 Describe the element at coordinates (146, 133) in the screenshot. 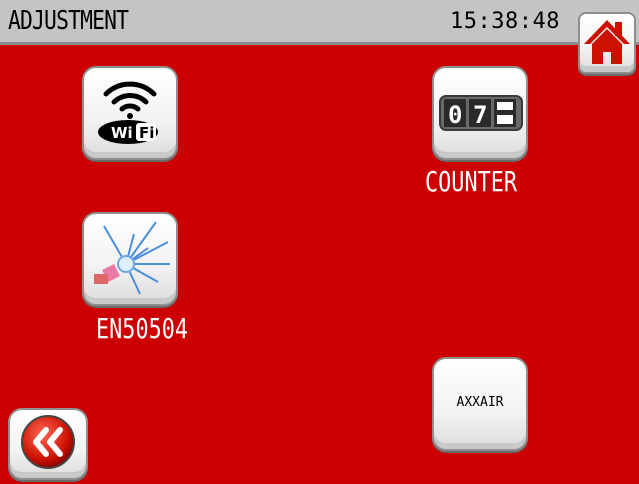

I see `svg-text: Fi` at that location.